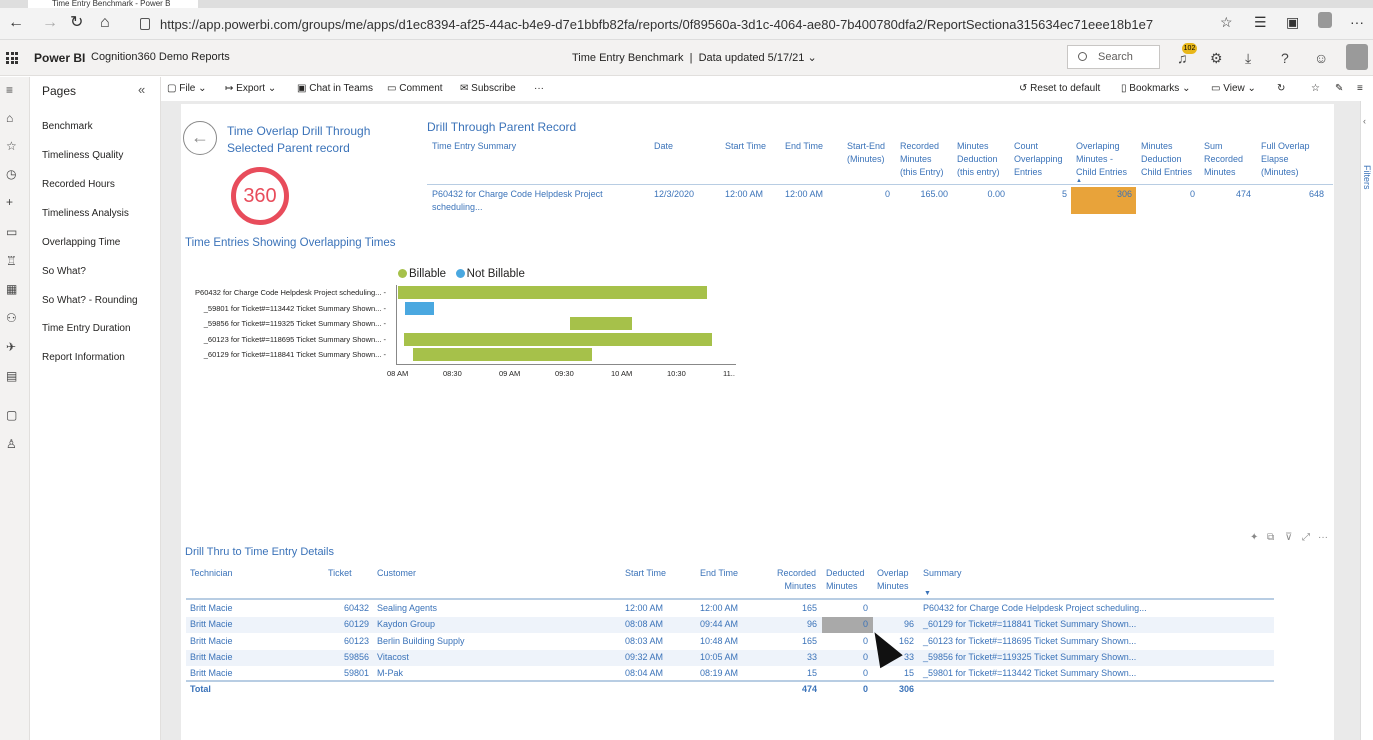 The height and width of the screenshot is (740, 1373). Describe the element at coordinates (76, 23) in the screenshot. I see `refresh-icon: ↻` at that location.